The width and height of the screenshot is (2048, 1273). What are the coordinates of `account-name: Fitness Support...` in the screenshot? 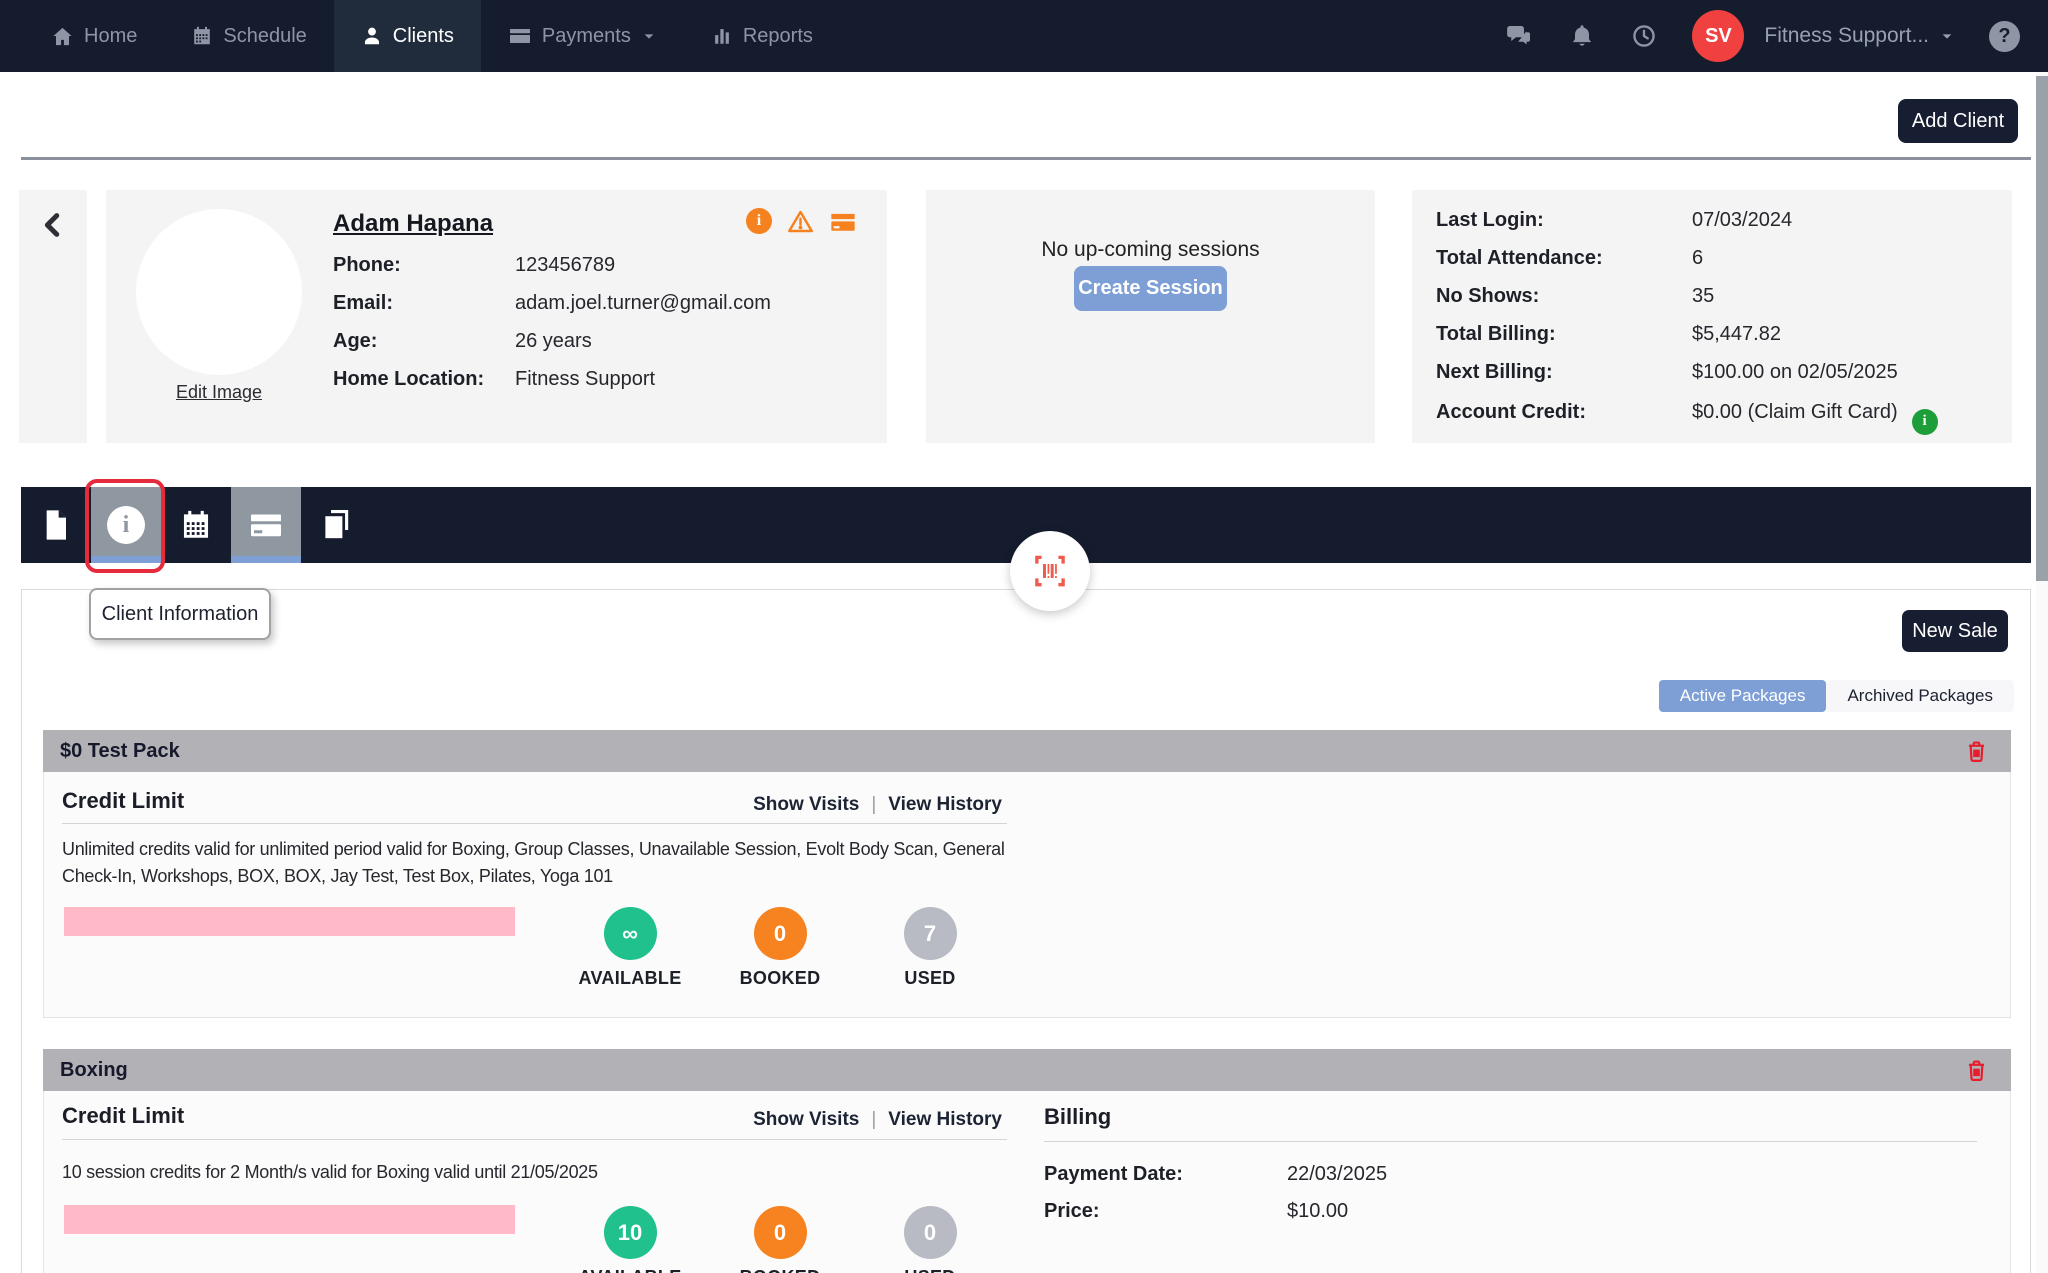 It's located at (1846, 35).